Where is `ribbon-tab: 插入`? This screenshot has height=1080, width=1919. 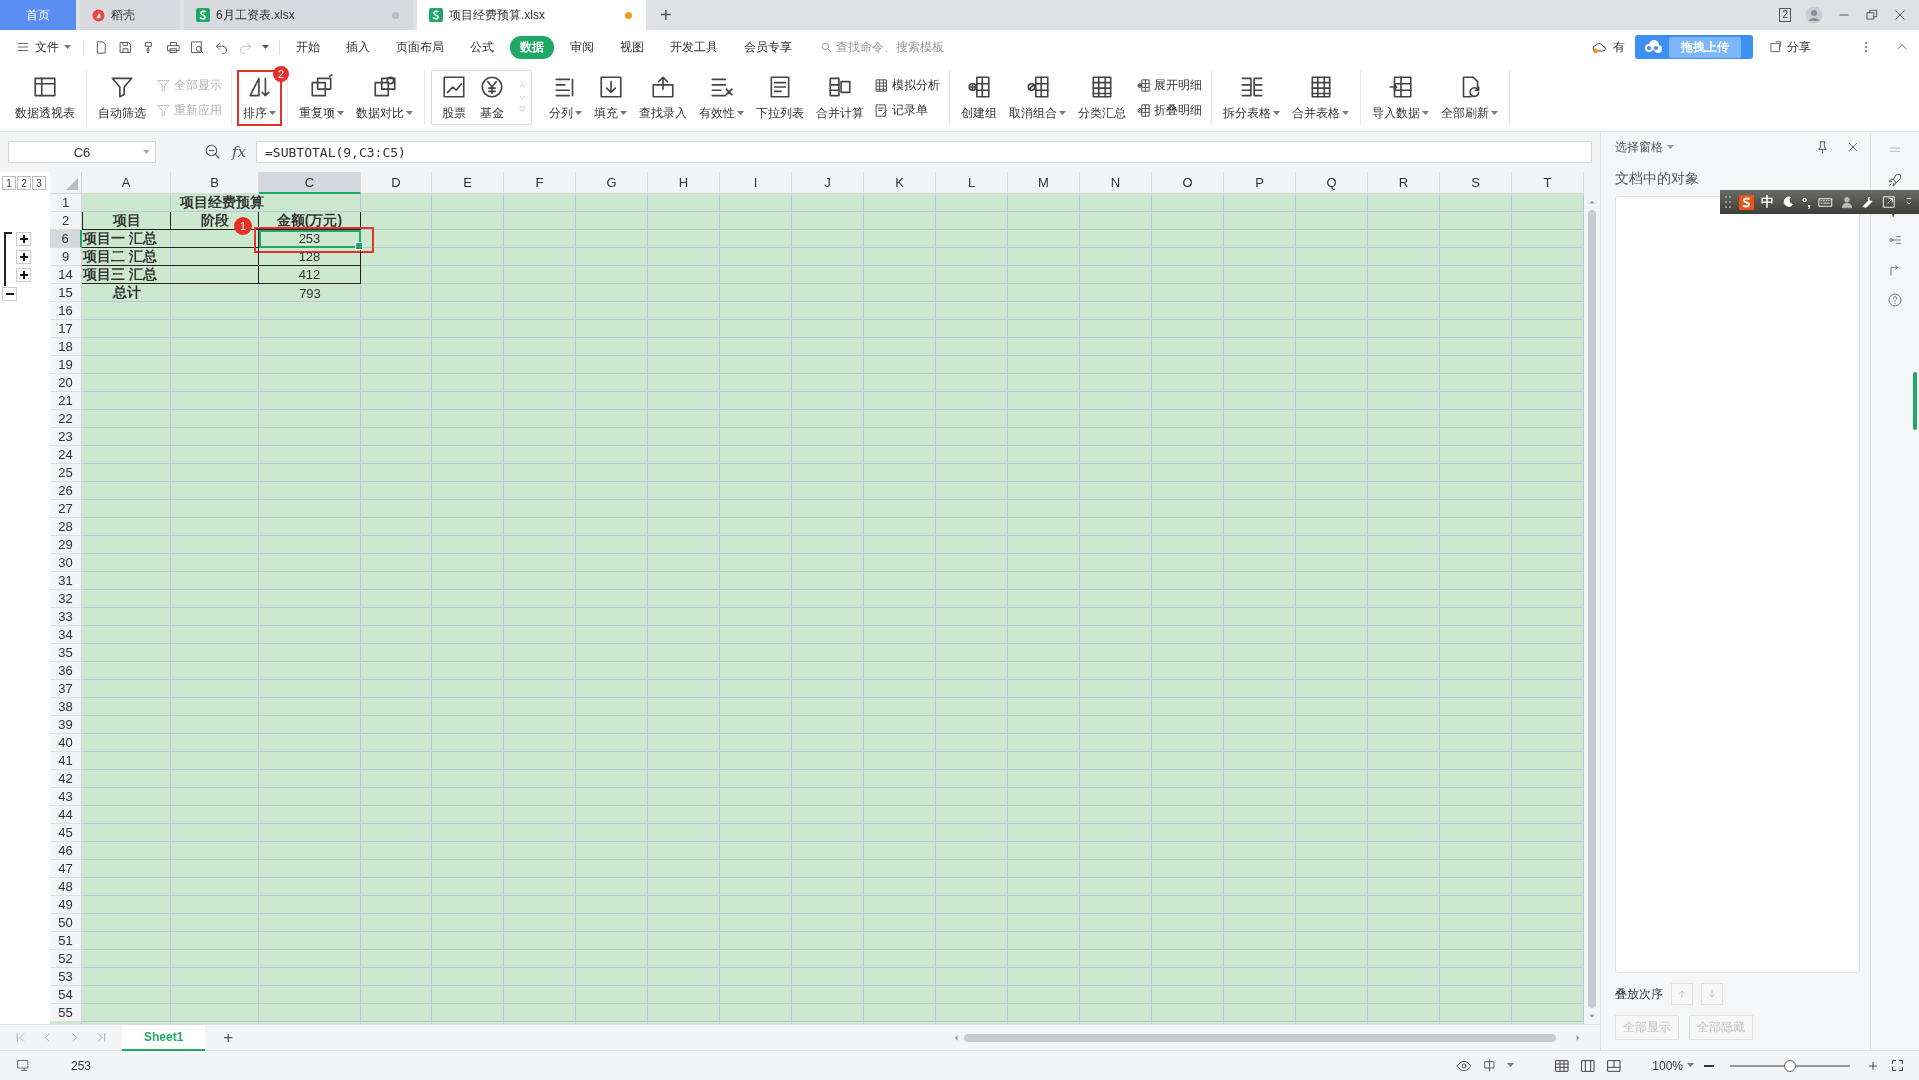 ribbon-tab: 插入 is located at coordinates (358, 47).